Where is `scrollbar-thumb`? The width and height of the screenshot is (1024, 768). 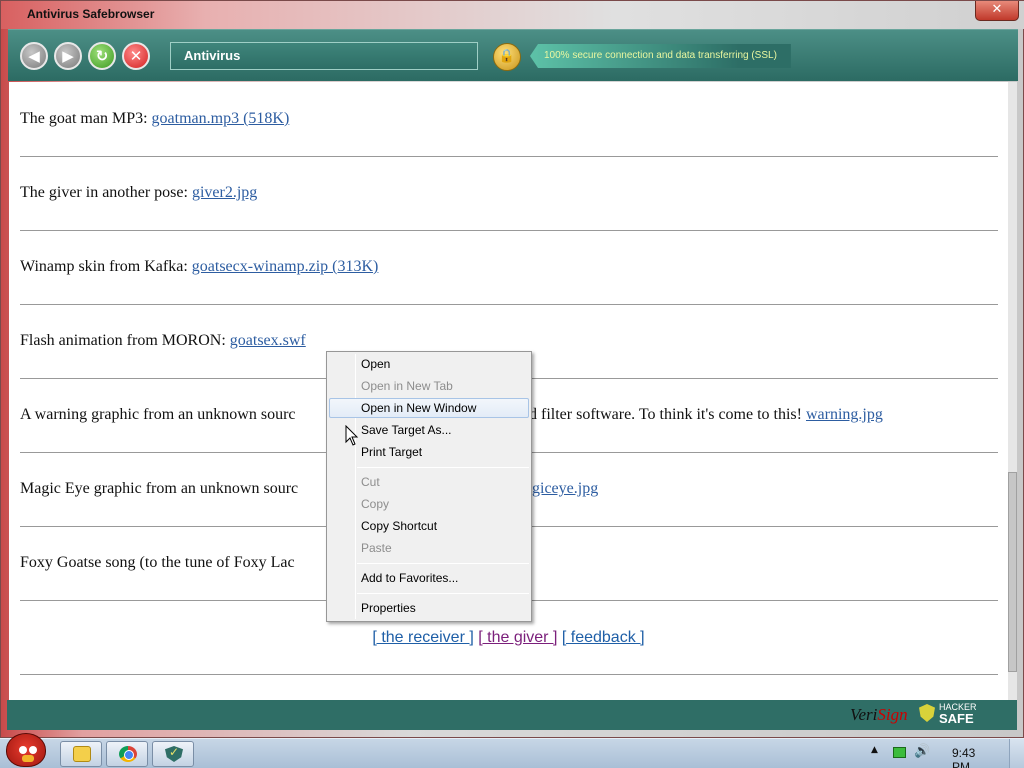 scrollbar-thumb is located at coordinates (1012, 572).